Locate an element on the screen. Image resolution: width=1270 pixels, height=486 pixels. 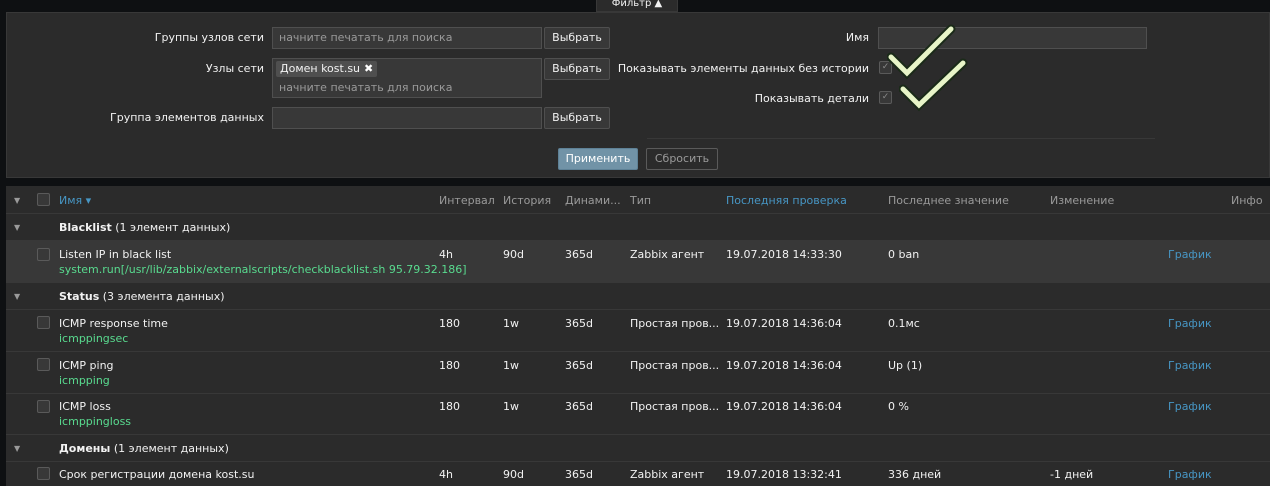
item-key: icmppingloss is located at coordinates (95, 421).